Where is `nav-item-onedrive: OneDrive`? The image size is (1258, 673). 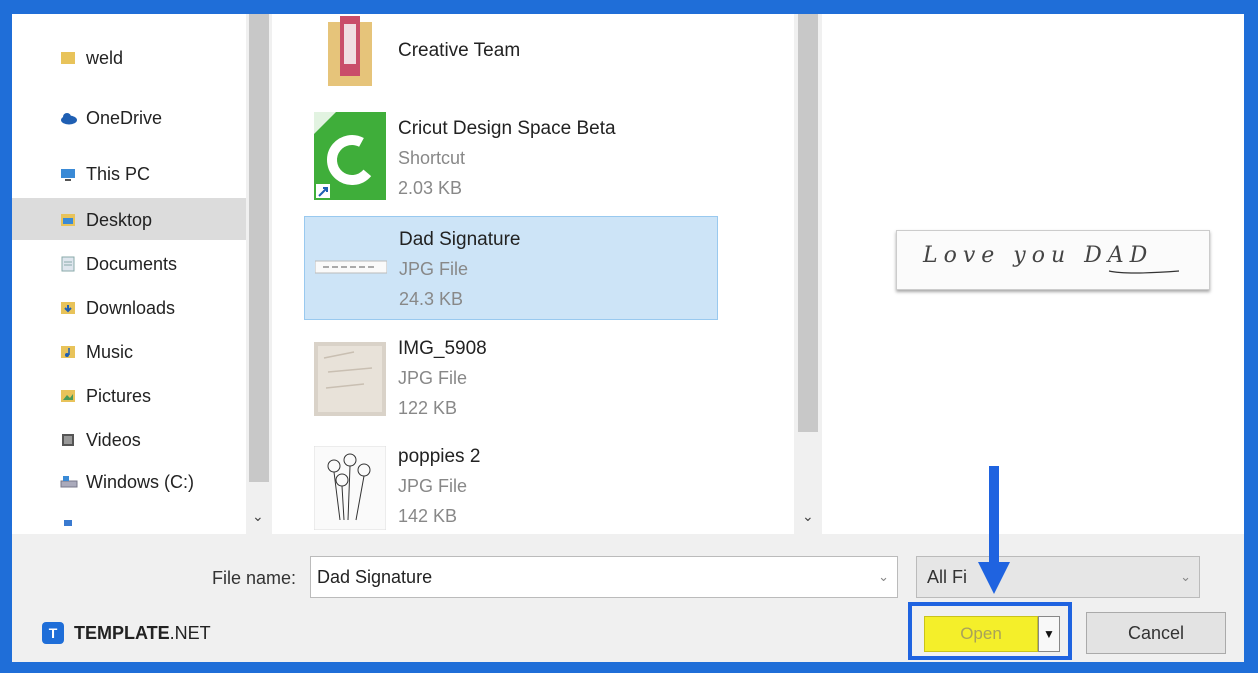
nav-item-onedrive: OneDrive is located at coordinates (111, 118).